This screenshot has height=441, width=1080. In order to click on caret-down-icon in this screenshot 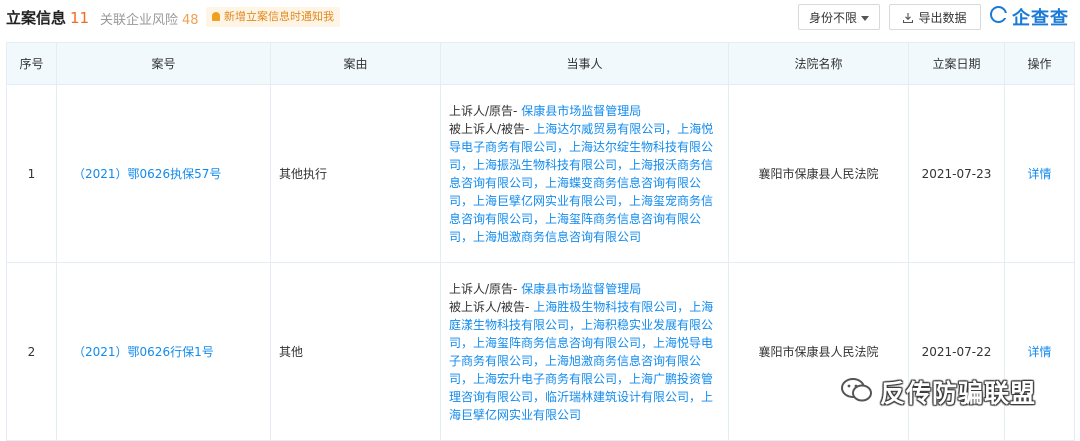, I will do `click(865, 18)`.